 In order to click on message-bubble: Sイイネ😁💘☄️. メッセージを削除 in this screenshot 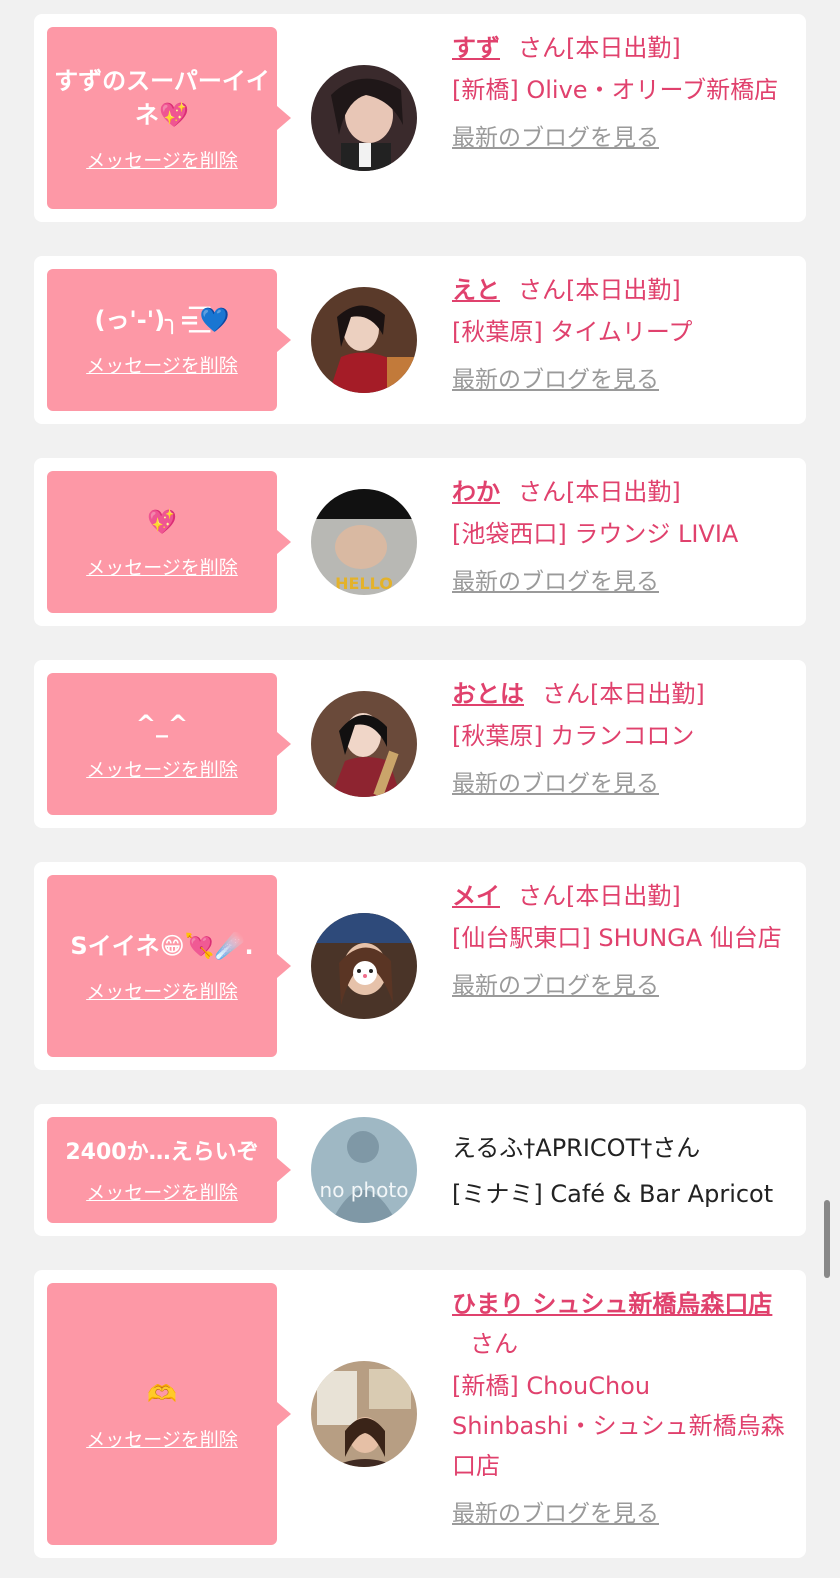, I will do `click(169, 966)`.